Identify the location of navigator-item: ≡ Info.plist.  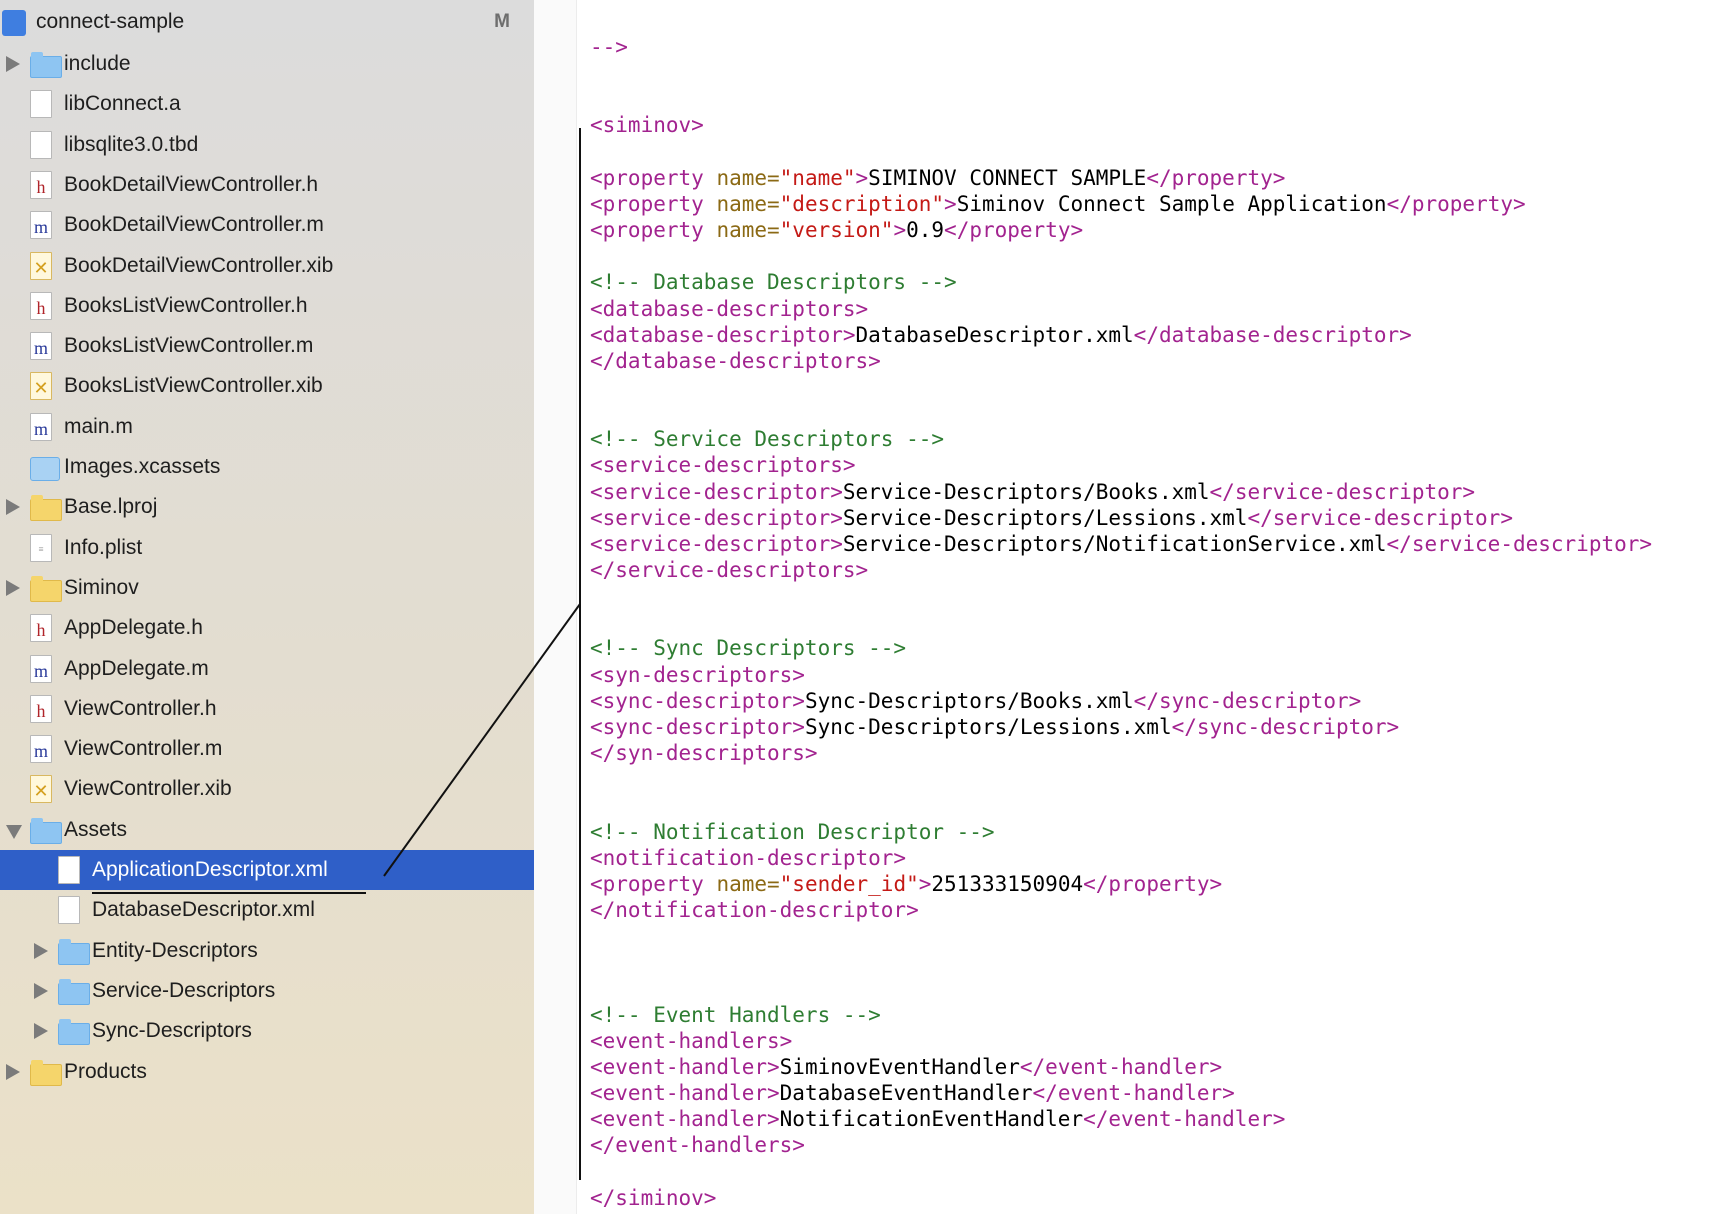
(267, 548).